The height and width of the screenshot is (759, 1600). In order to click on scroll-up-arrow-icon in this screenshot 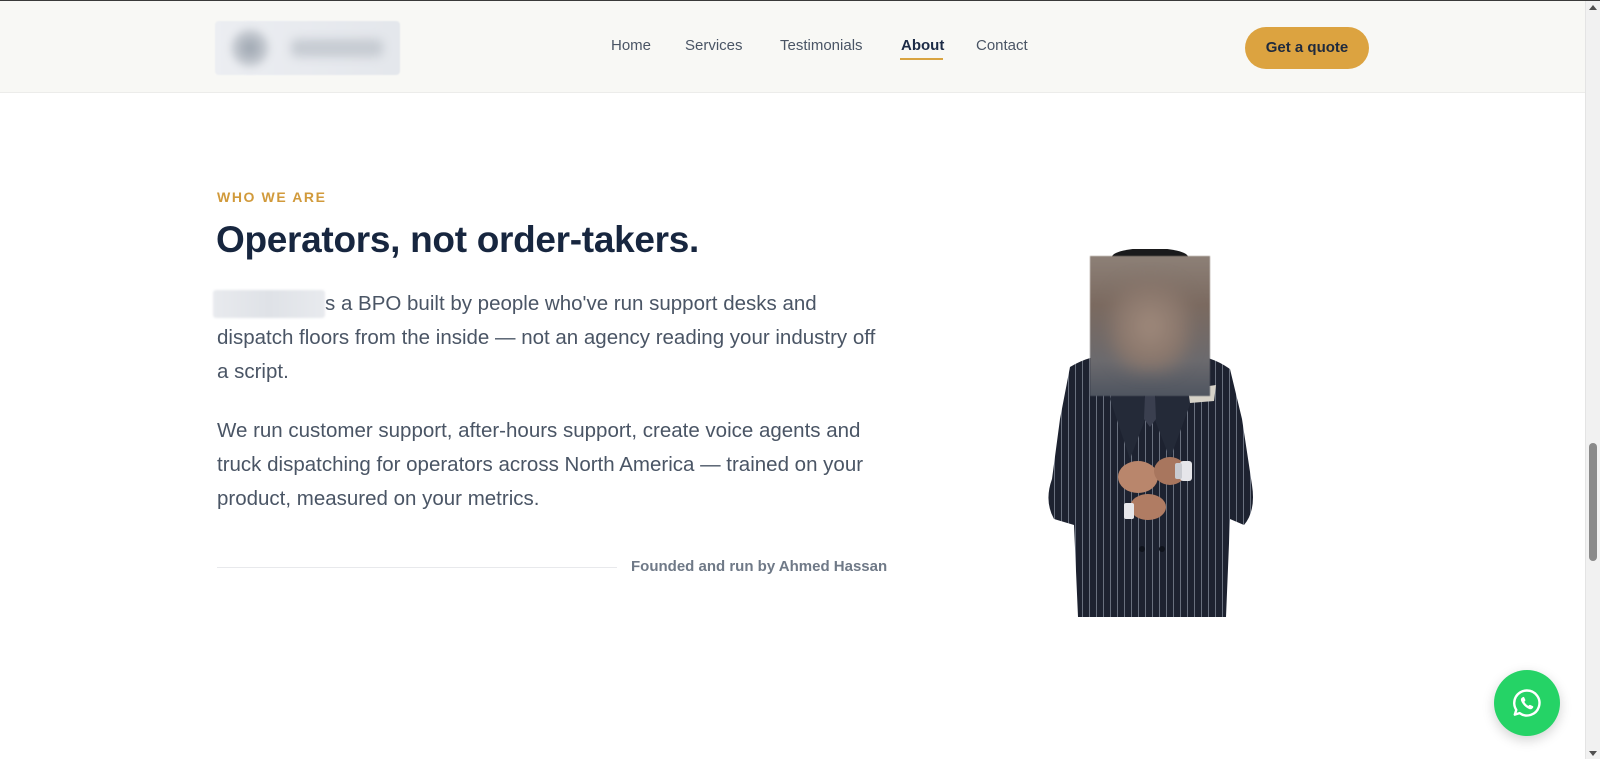, I will do `click(1593, 7)`.